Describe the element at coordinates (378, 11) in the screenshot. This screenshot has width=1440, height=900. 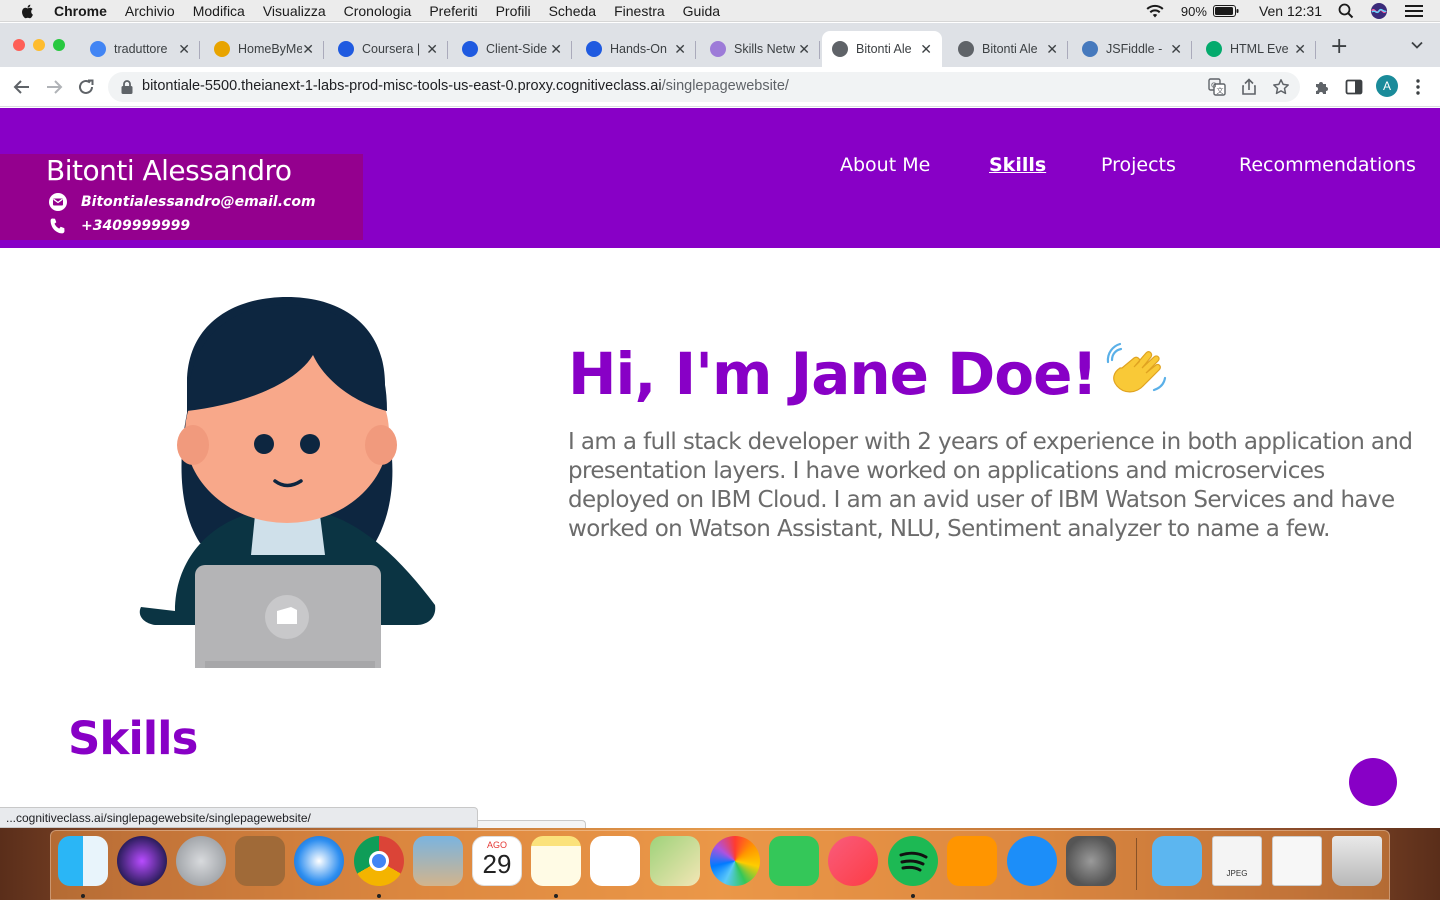
I see `menu-cronologia: Cronologia` at that location.